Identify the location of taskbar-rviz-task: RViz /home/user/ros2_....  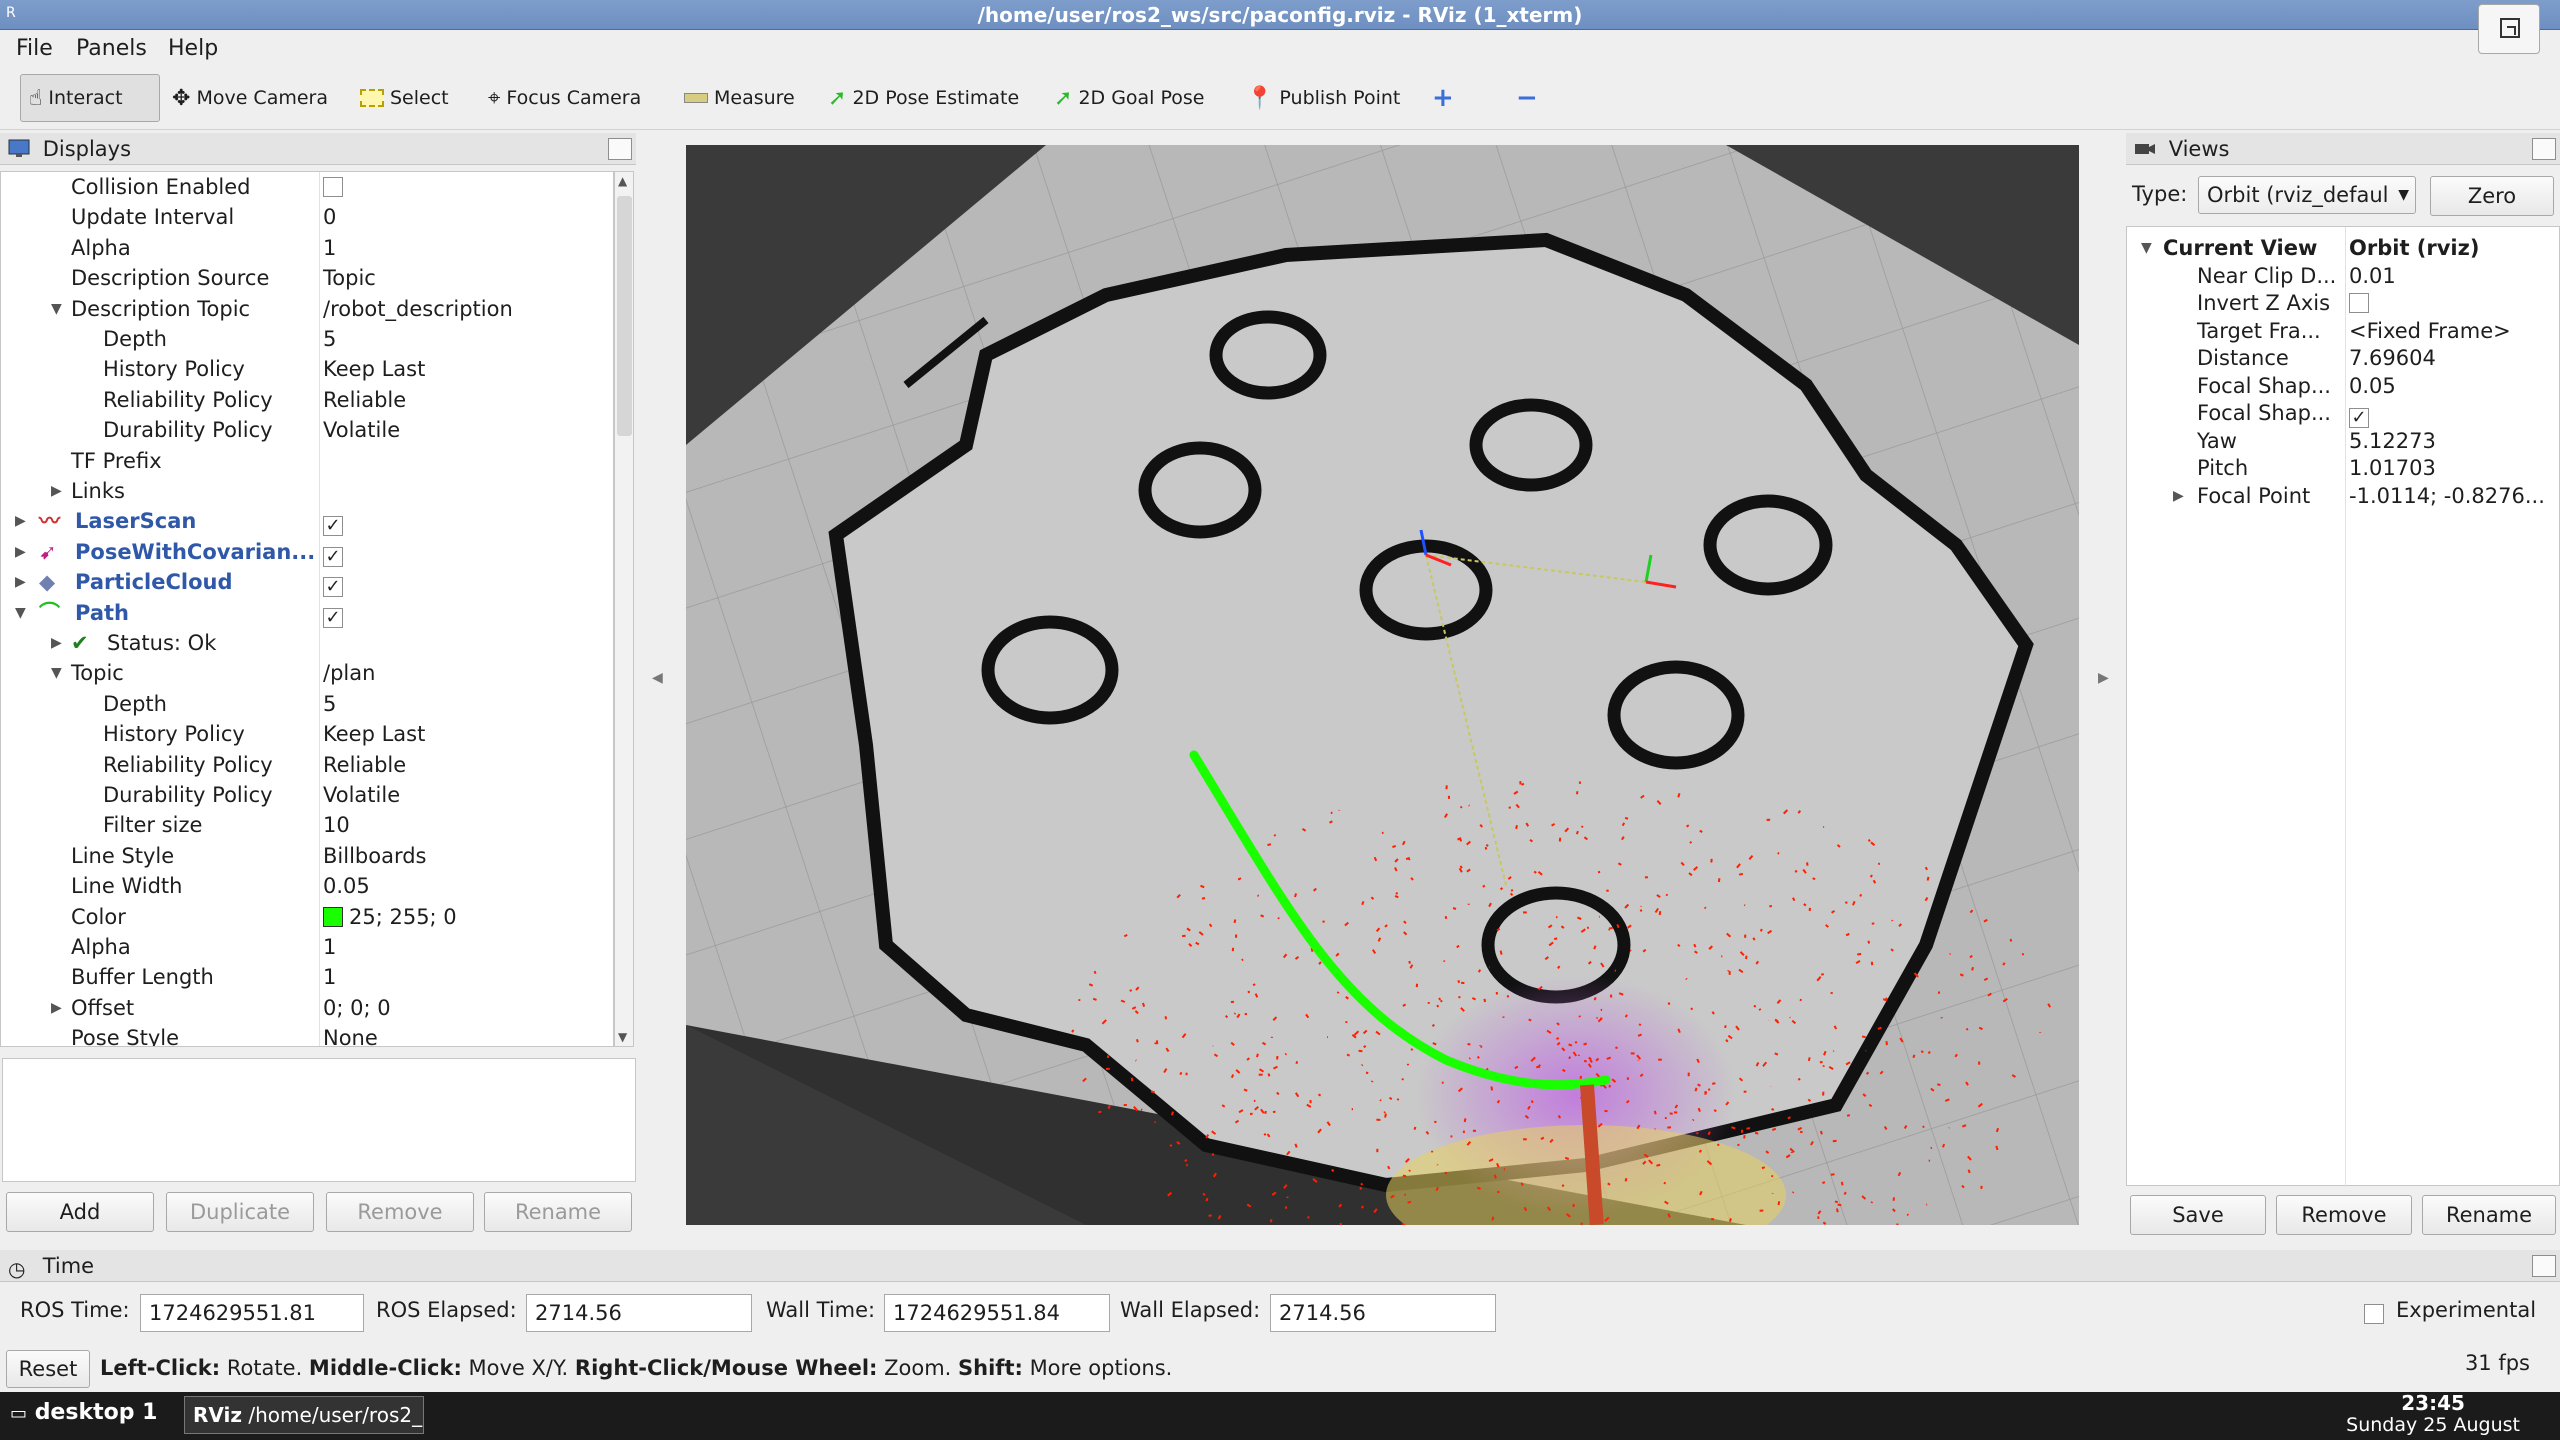
(304, 1415).